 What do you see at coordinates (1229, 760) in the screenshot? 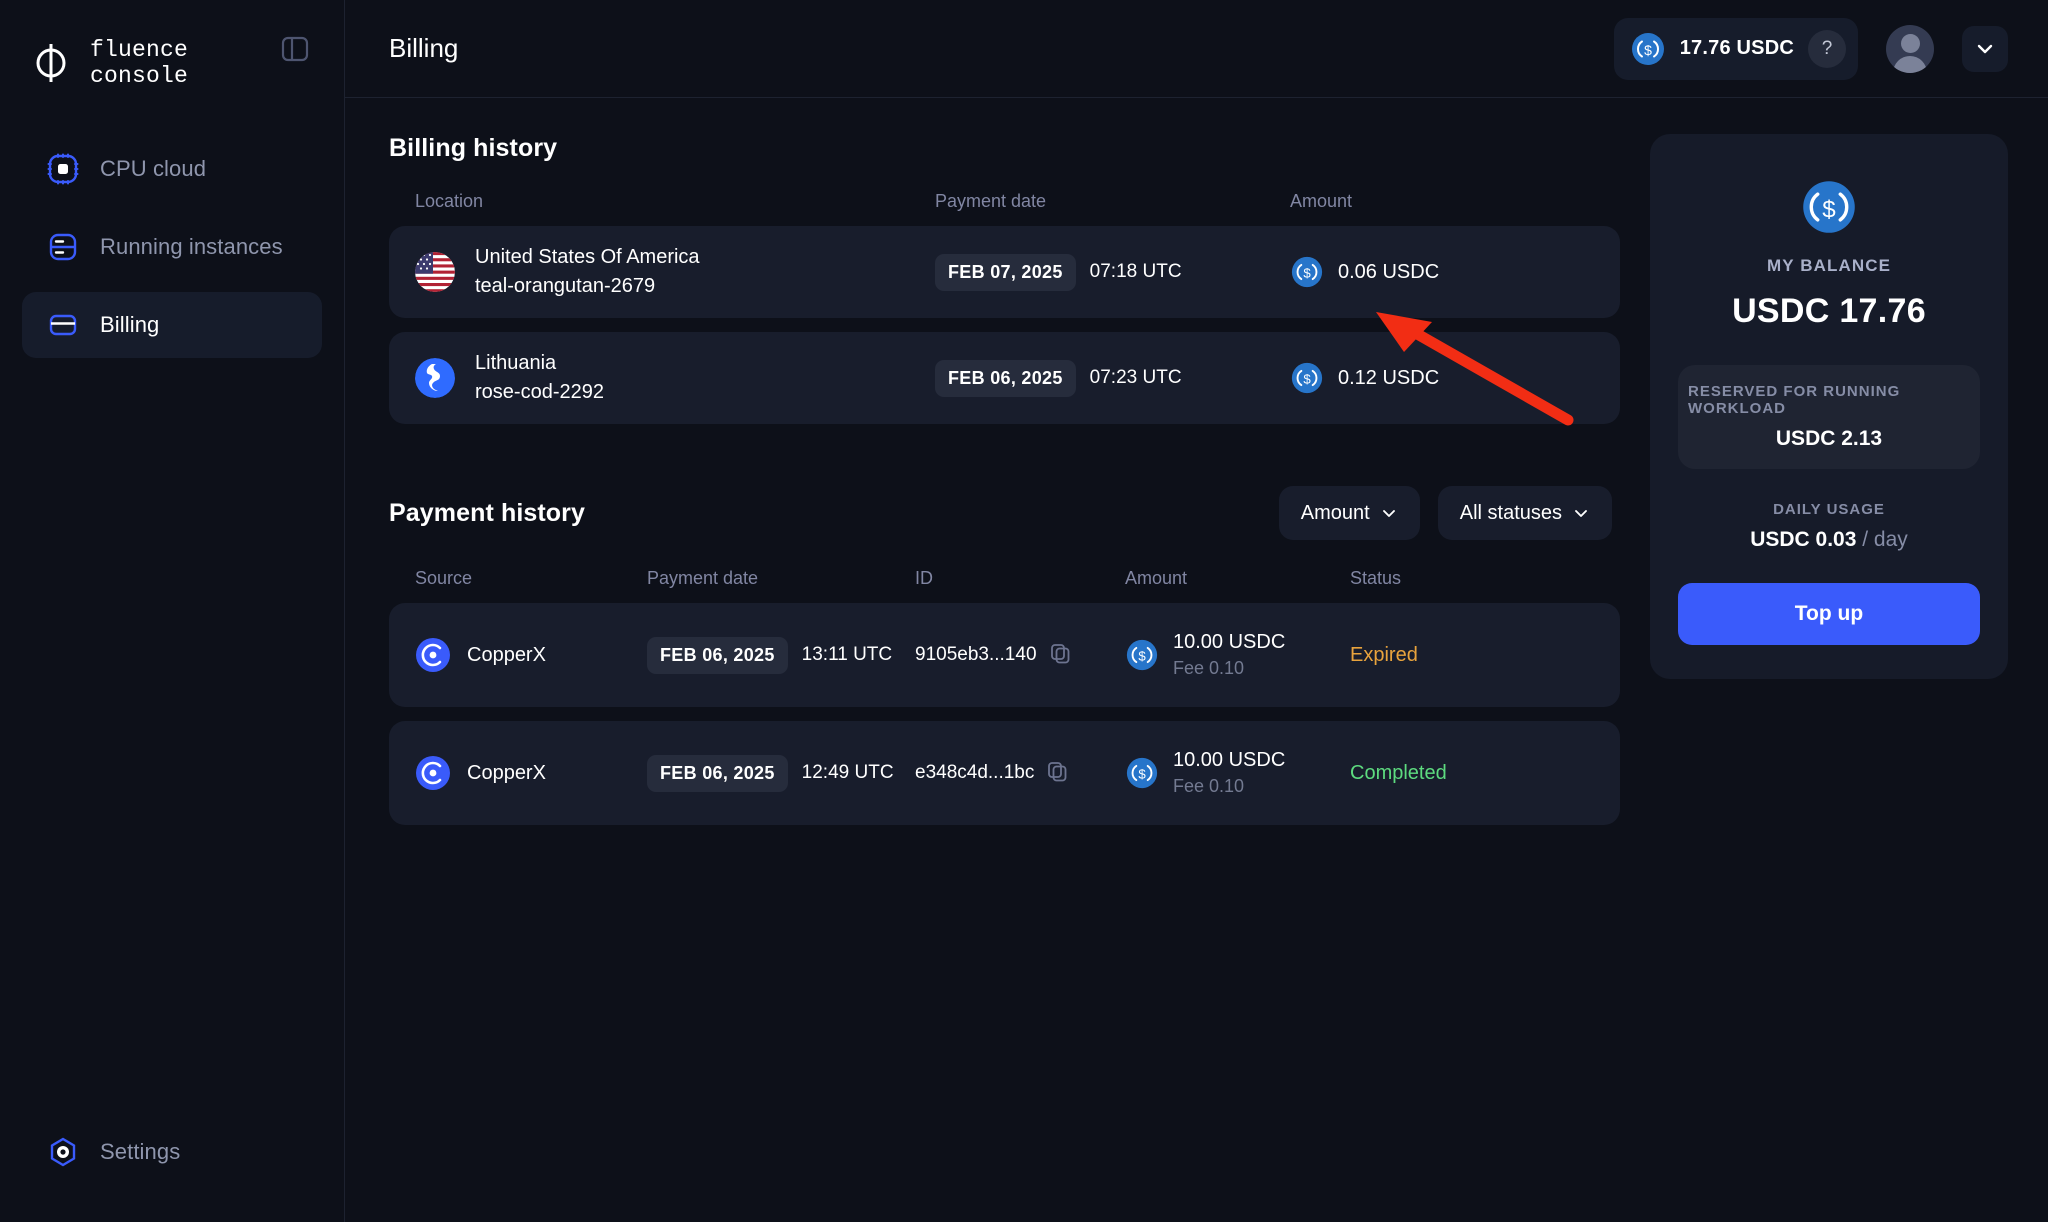
I see `amount-value: 10.00 USDC` at bounding box center [1229, 760].